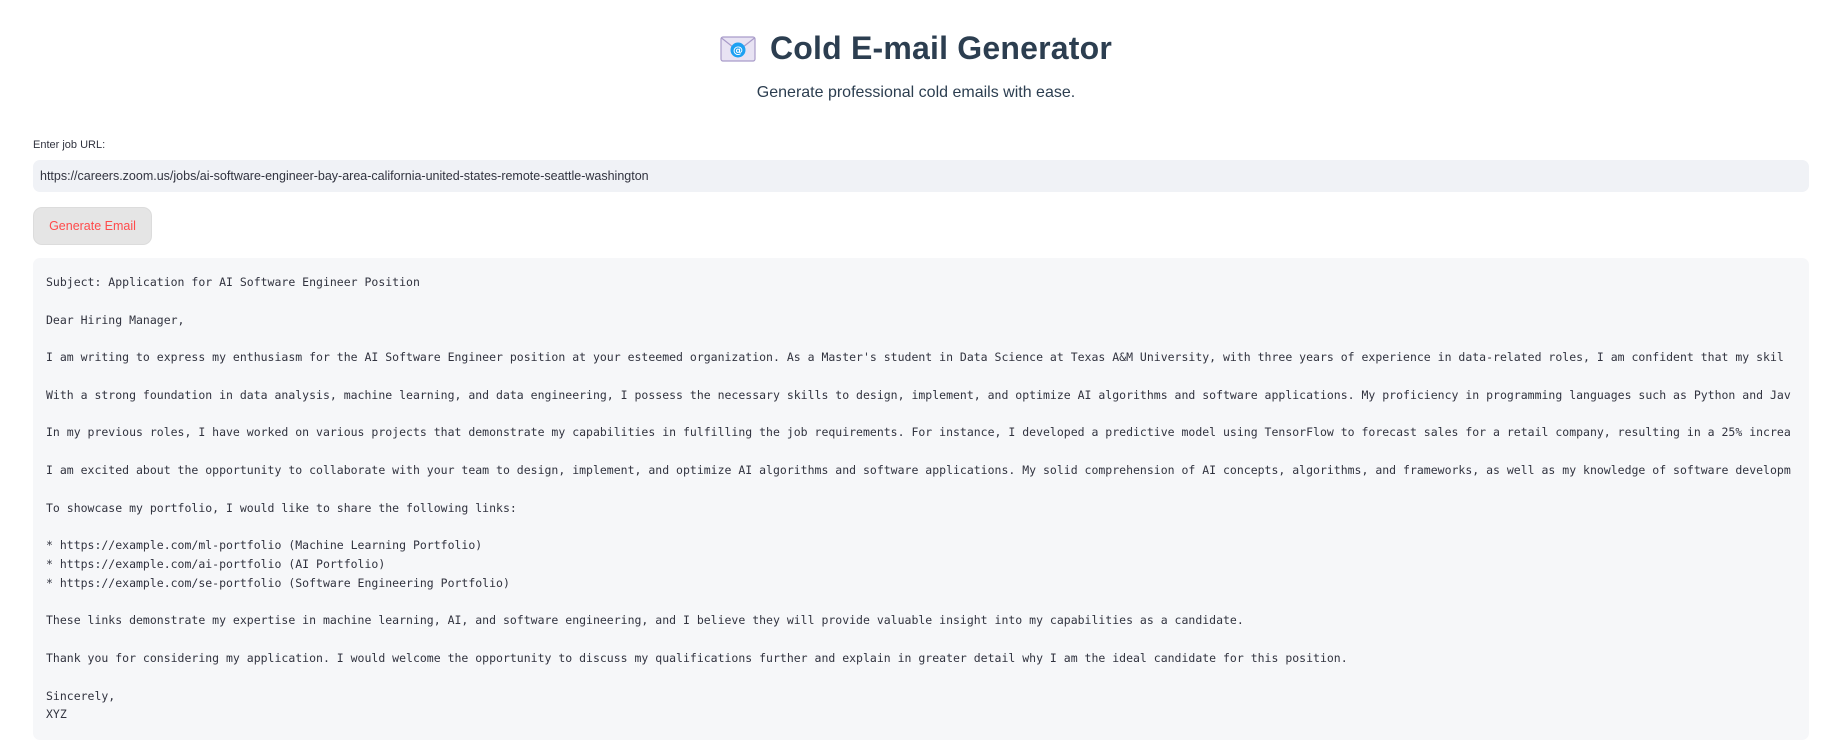  Describe the element at coordinates (69, 145) in the screenshot. I see `job-url-label: Enter job URL:` at that location.